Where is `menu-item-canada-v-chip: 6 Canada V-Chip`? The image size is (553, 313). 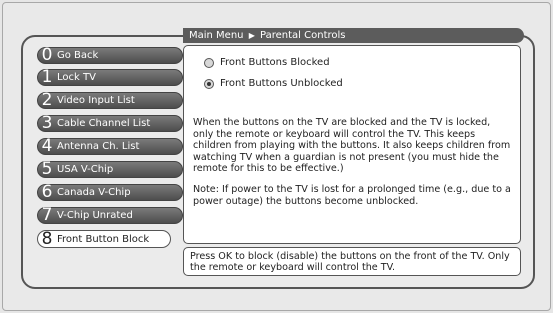
menu-item-canada-v-chip: 6 Canada V-Chip is located at coordinates (110, 192).